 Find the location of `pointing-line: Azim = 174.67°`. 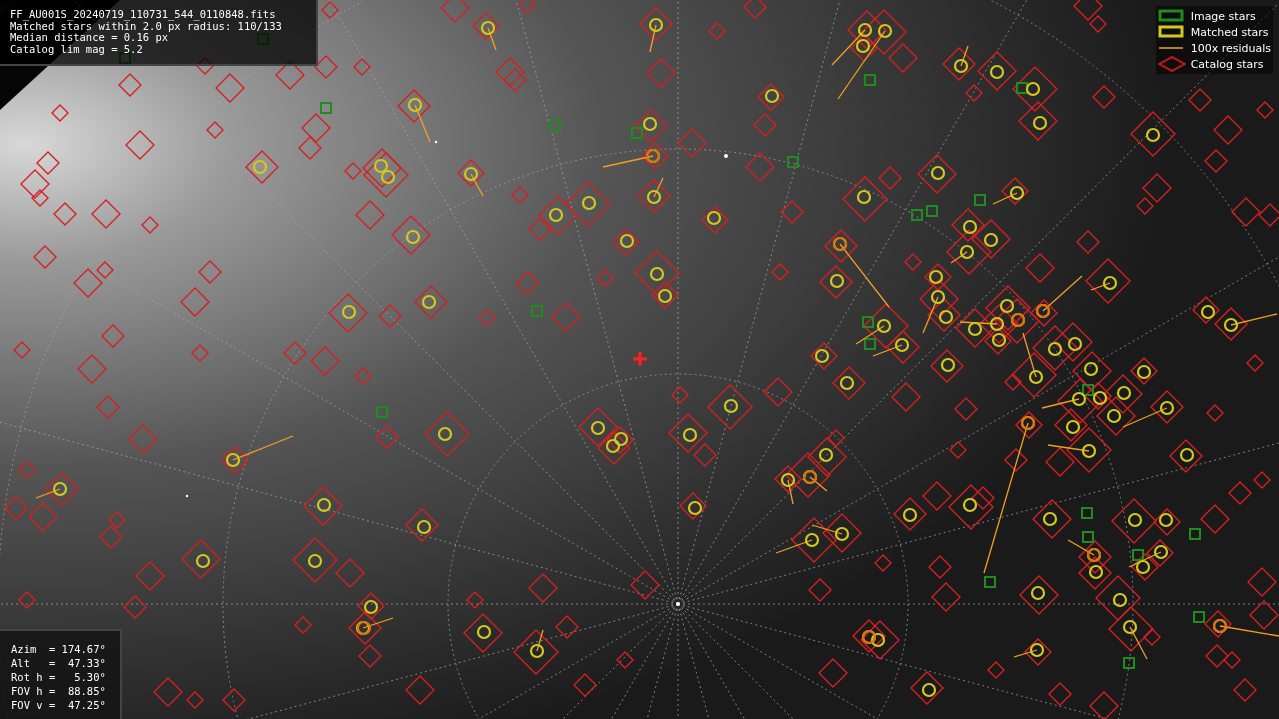

pointing-line: Azim = 174.67° is located at coordinates (59, 649).